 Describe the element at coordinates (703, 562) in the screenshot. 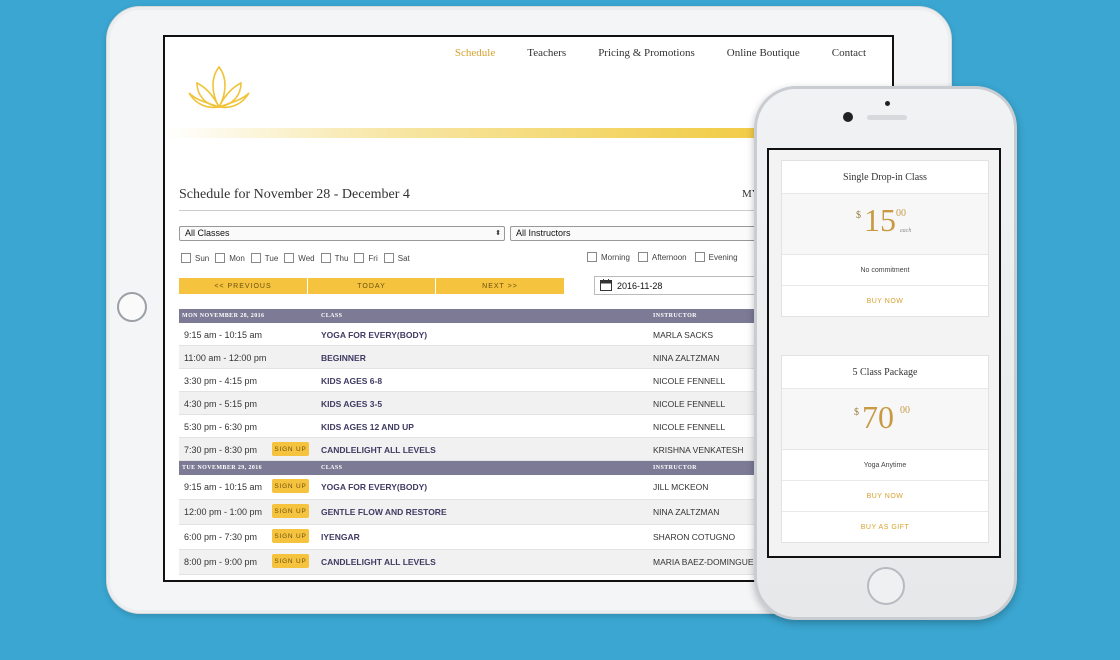

I see `instructor-name: MARIA BAEZ-DOMINGUE` at that location.